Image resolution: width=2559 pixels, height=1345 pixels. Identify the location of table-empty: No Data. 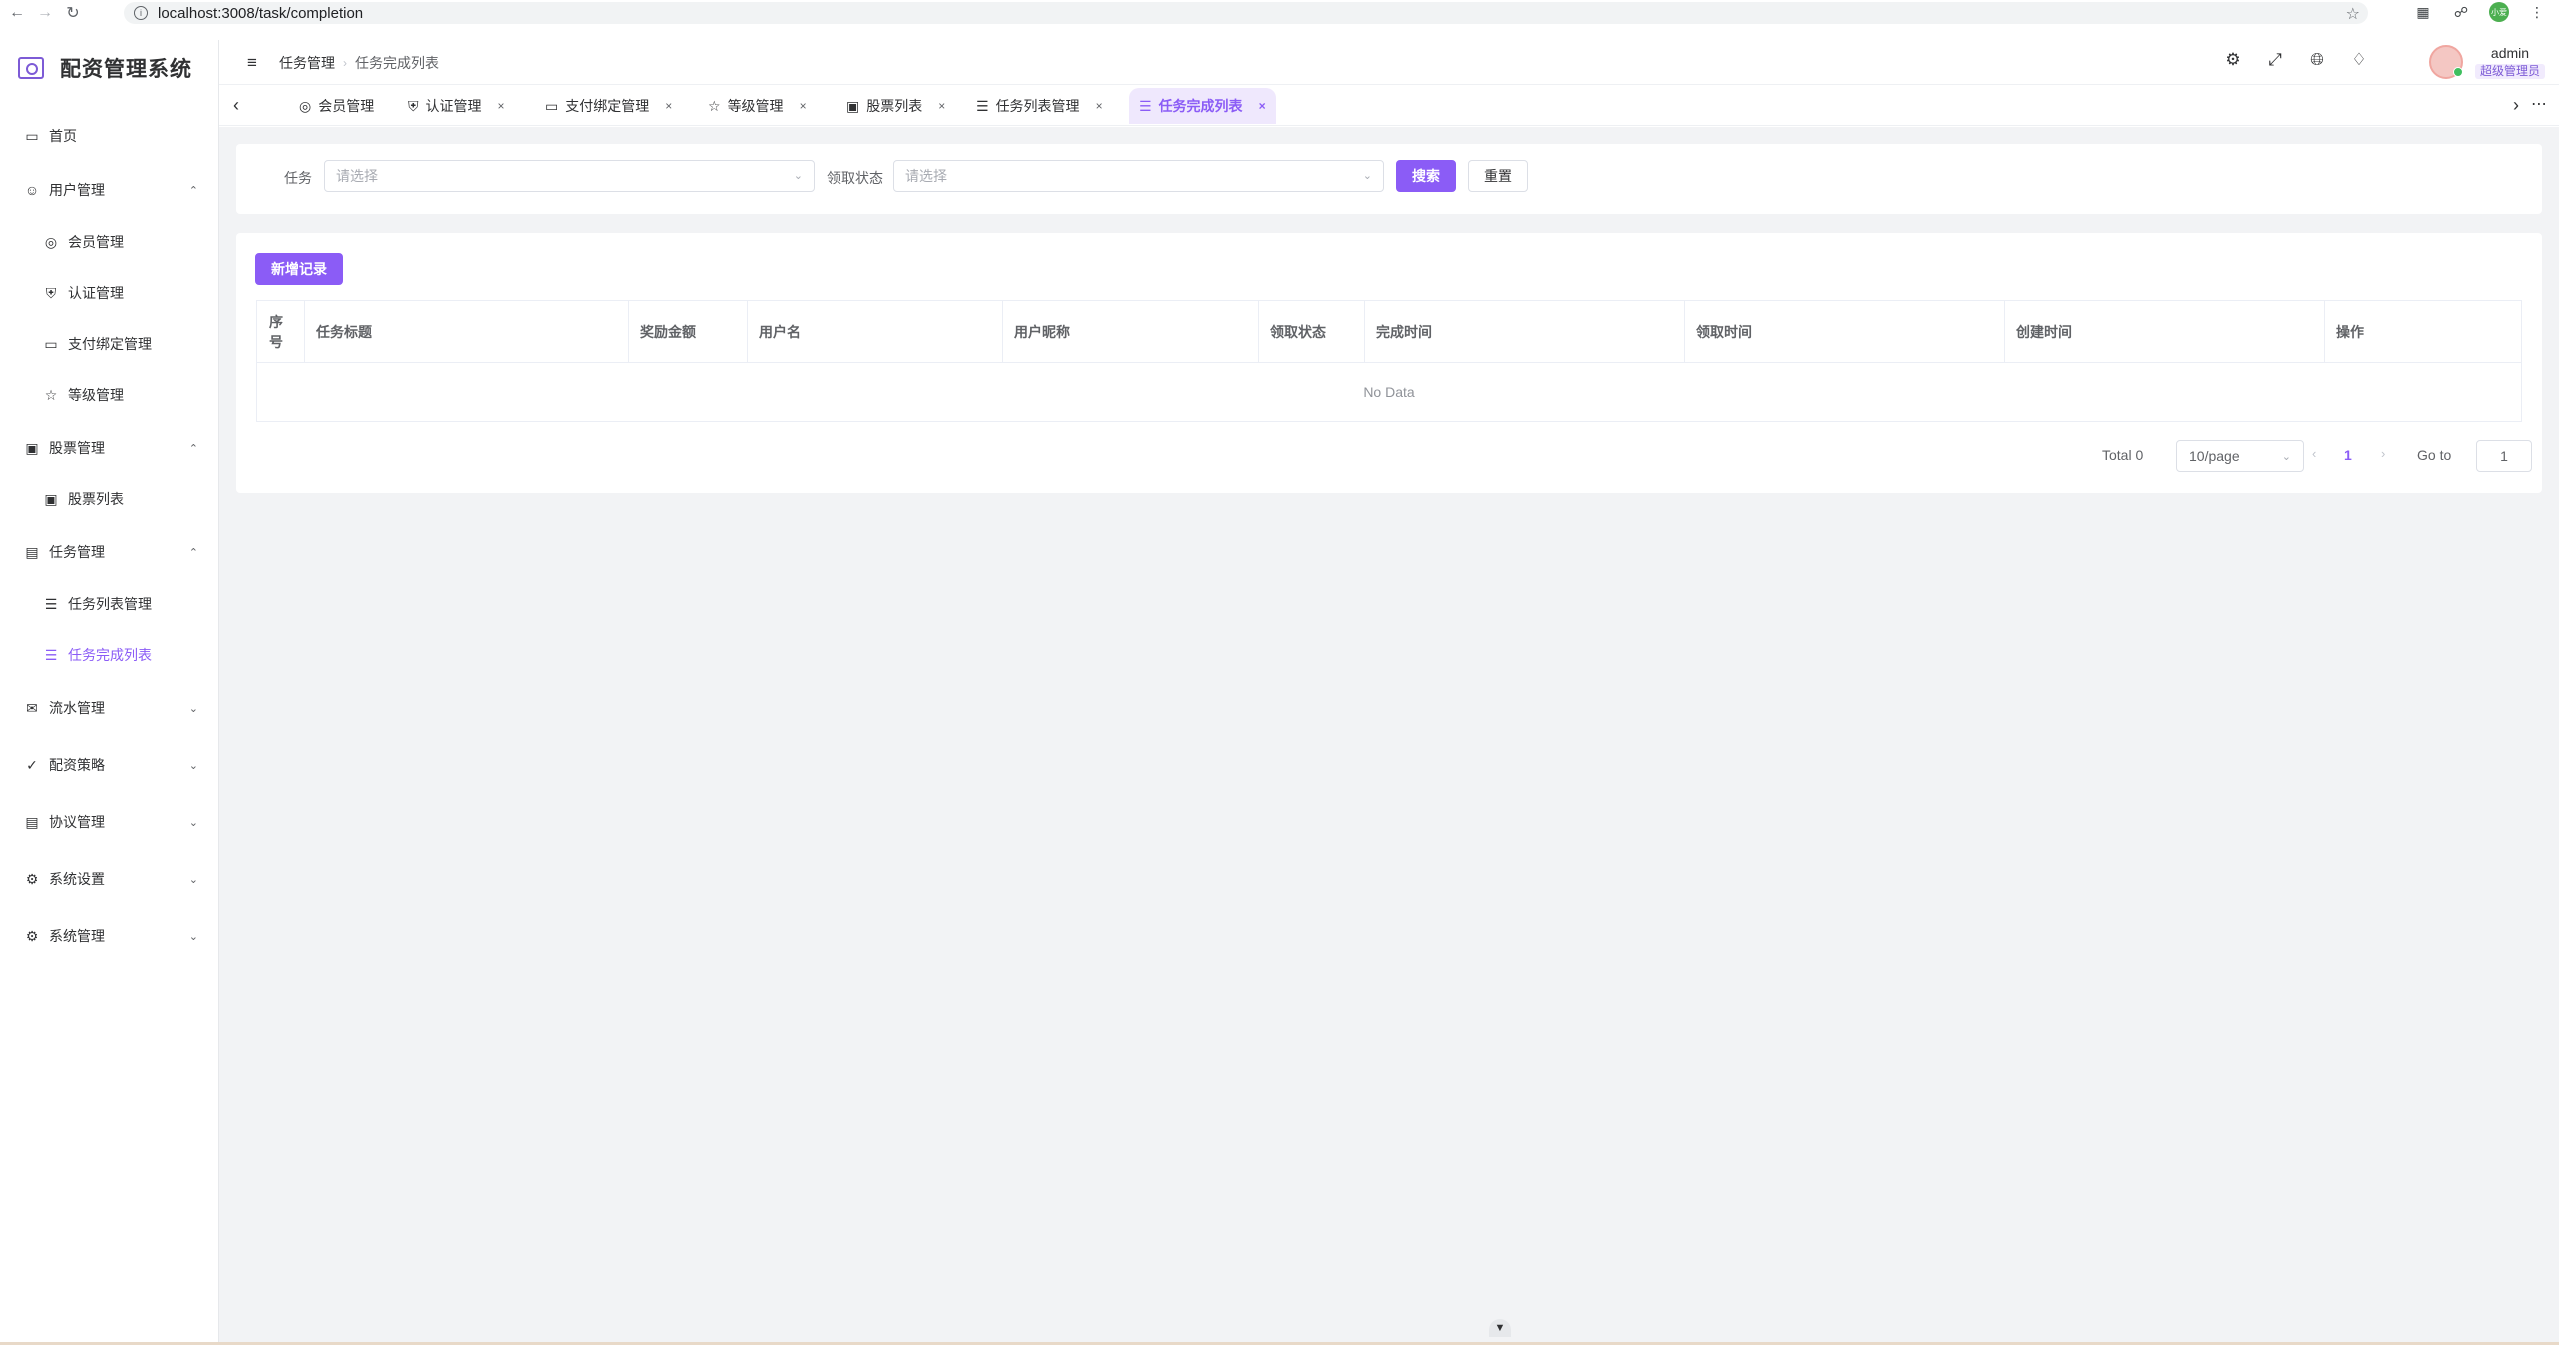
(1389, 392).